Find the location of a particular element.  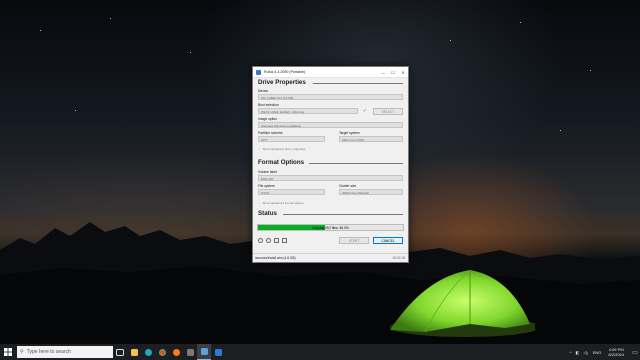

settings-icon is located at coordinates (276, 240).